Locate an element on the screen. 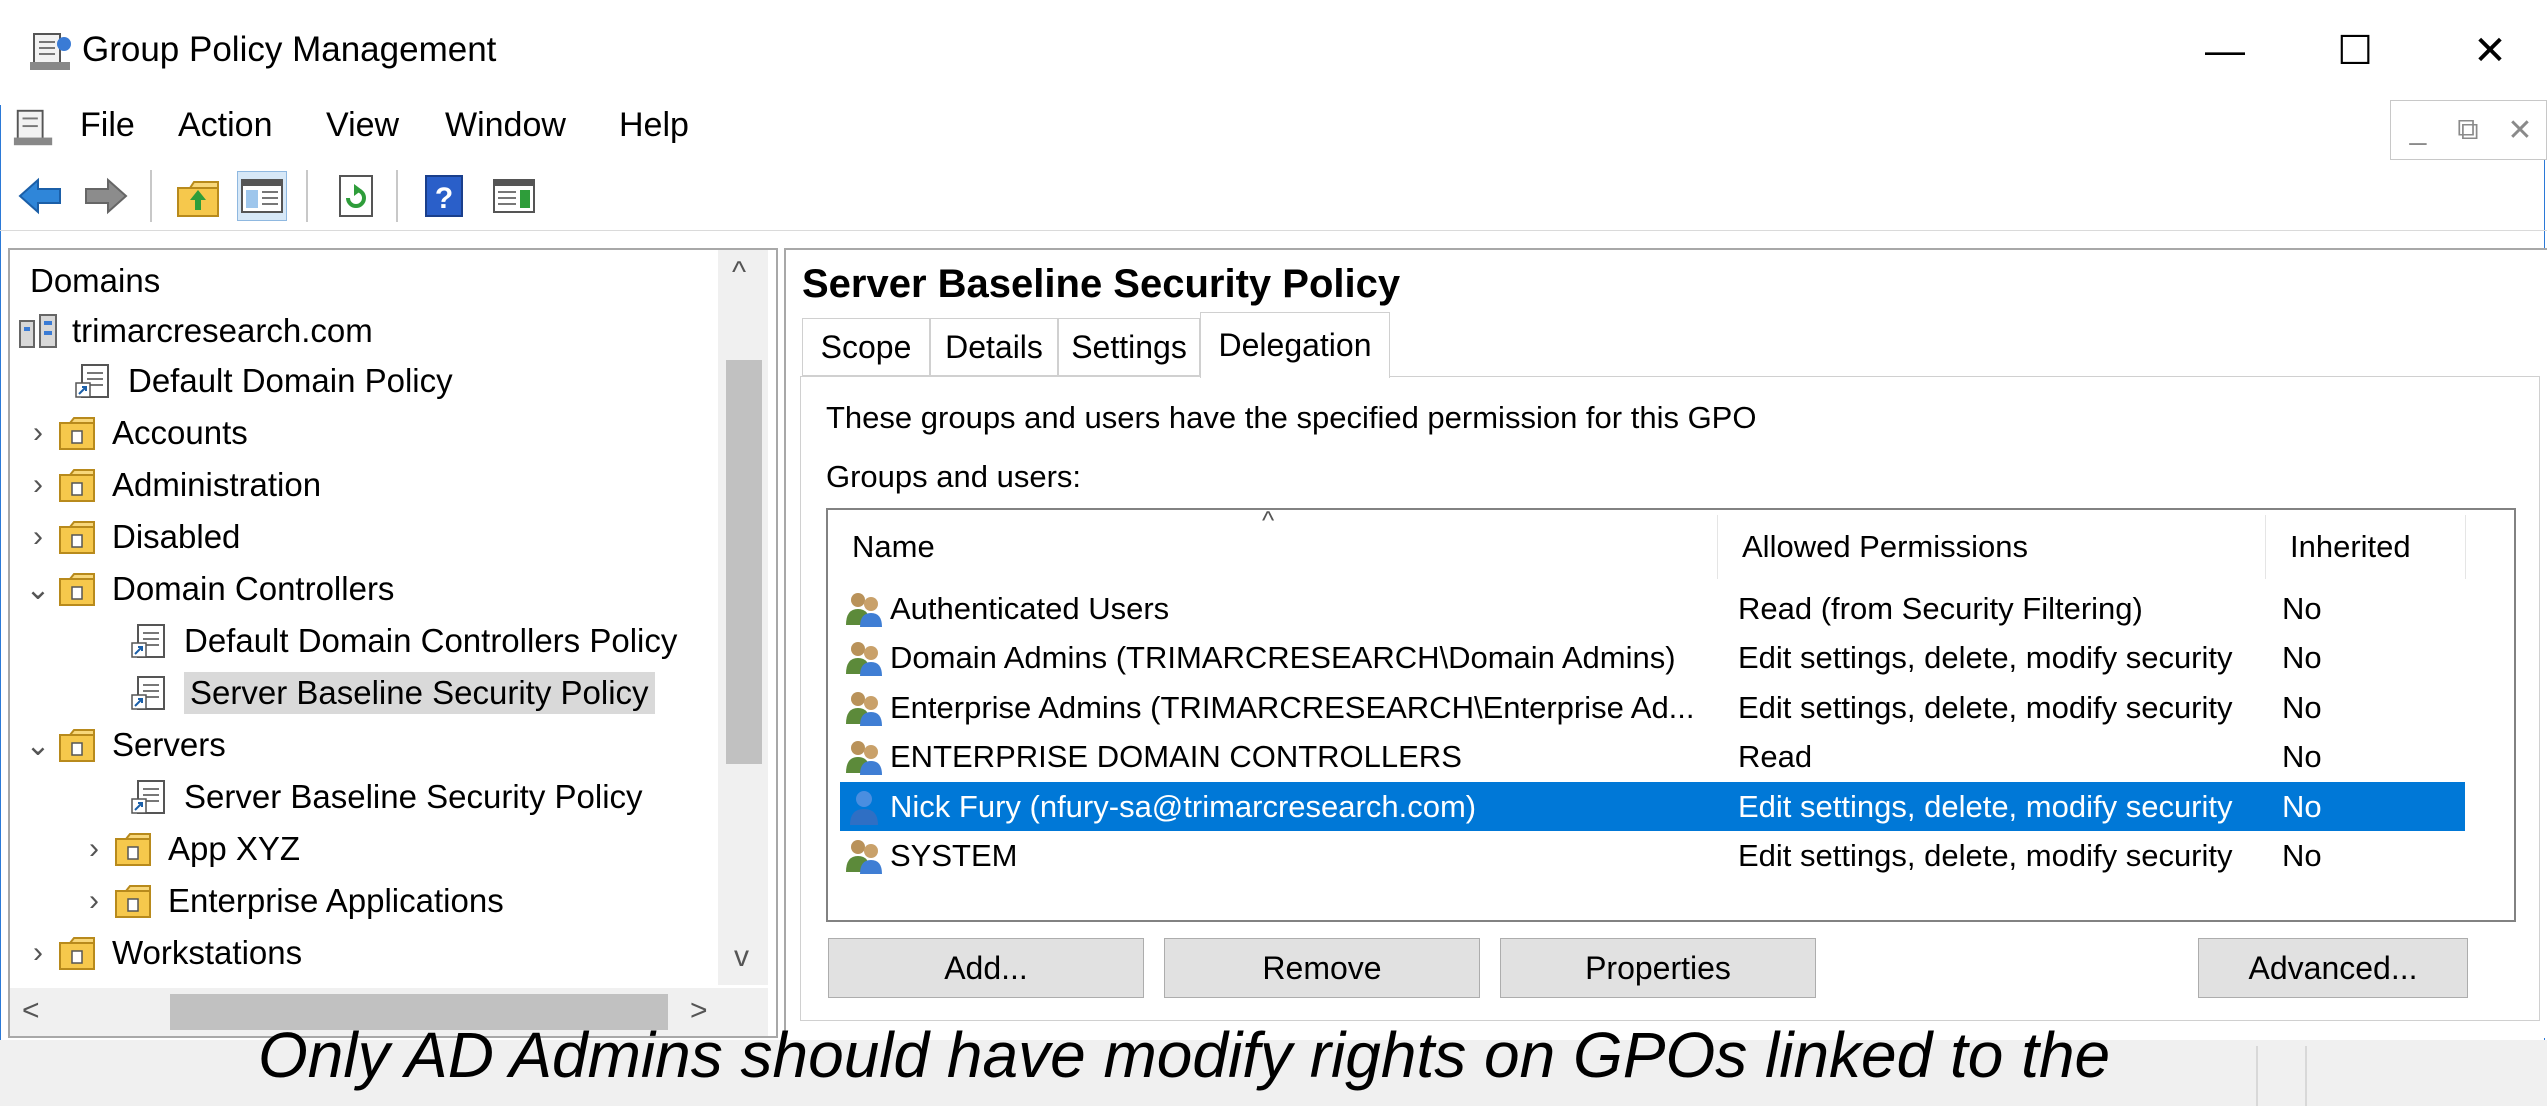 This screenshot has height=1106, width=2547. help-icon: ? is located at coordinates (444, 196).